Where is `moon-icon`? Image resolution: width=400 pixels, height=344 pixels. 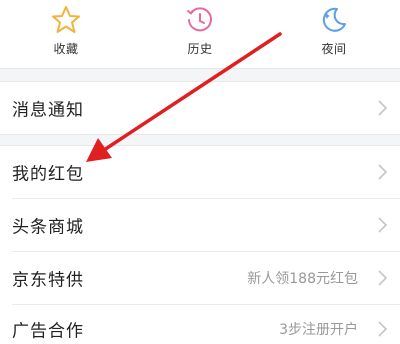 moon-icon is located at coordinates (334, 19).